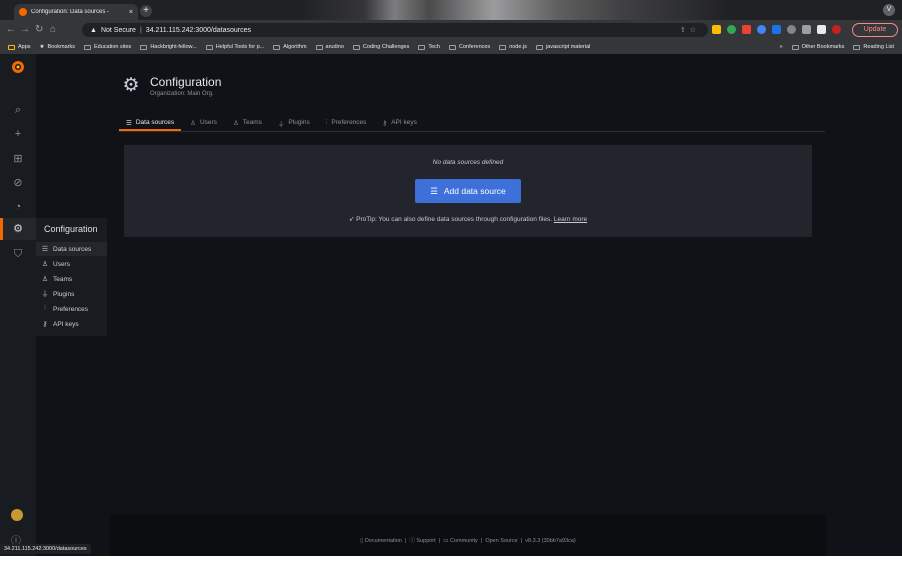  I want to click on bookmark-other: Other Bookmarks, so click(817, 47).